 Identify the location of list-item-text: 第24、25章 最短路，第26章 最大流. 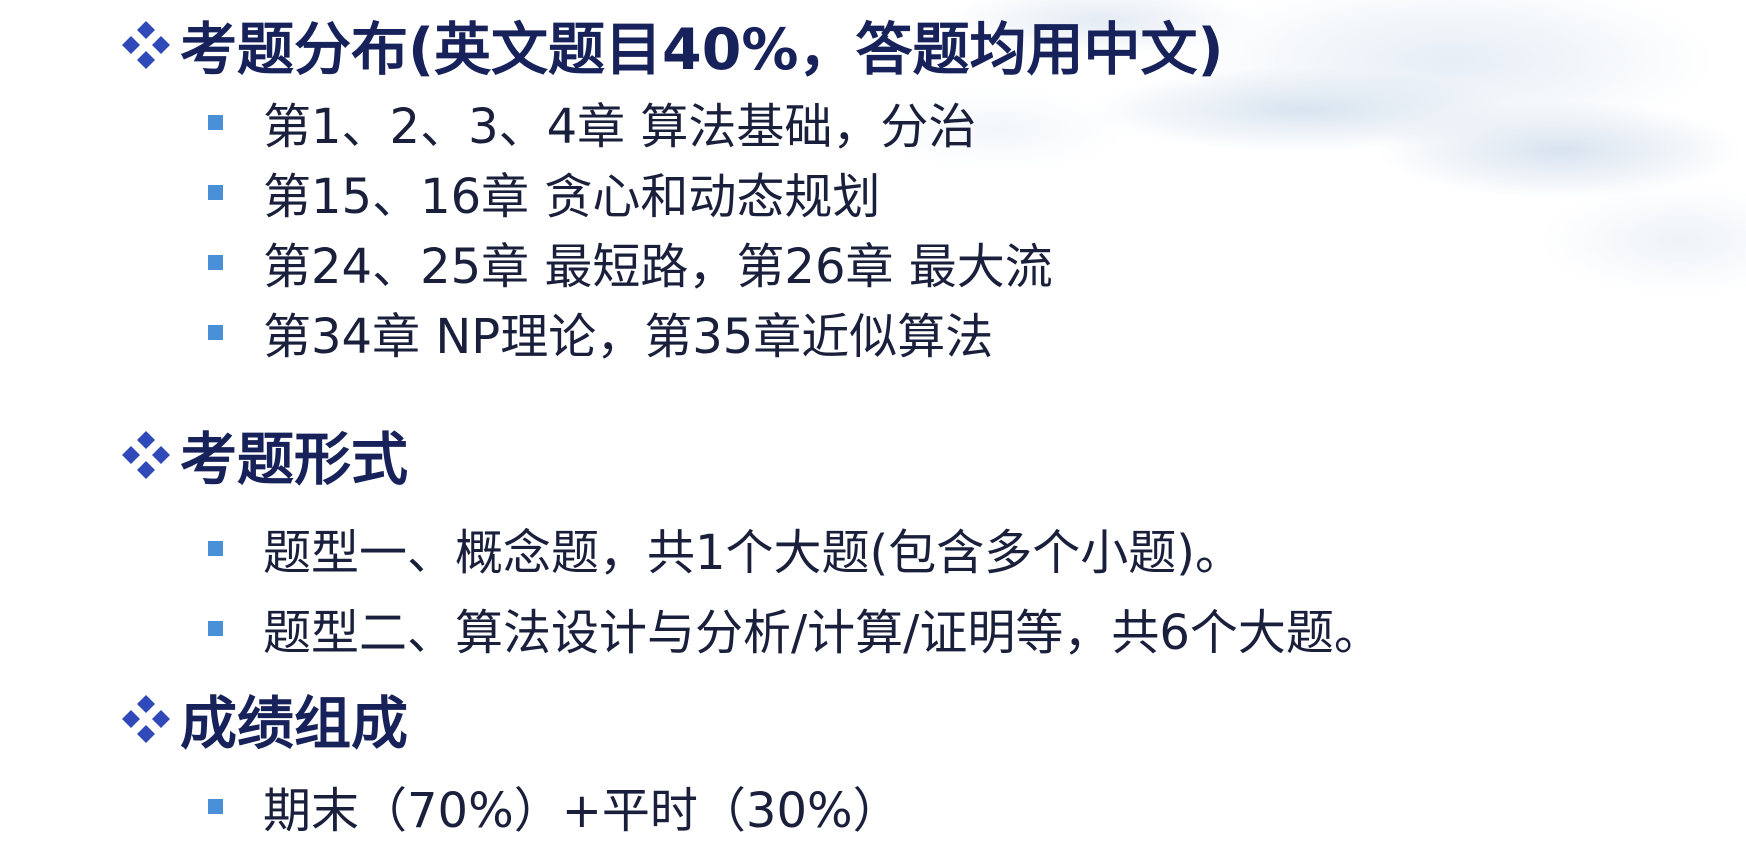
(658, 267).